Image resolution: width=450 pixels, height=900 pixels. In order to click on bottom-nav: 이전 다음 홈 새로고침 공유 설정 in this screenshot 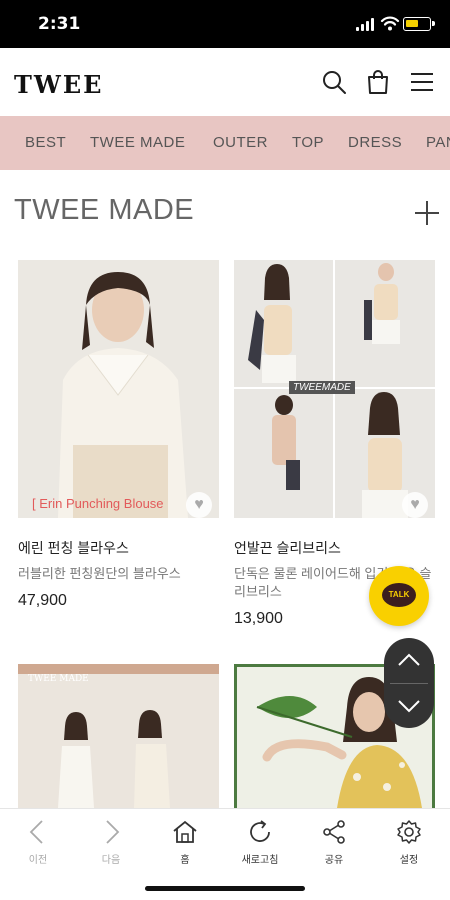, I will do `click(225, 854)`.